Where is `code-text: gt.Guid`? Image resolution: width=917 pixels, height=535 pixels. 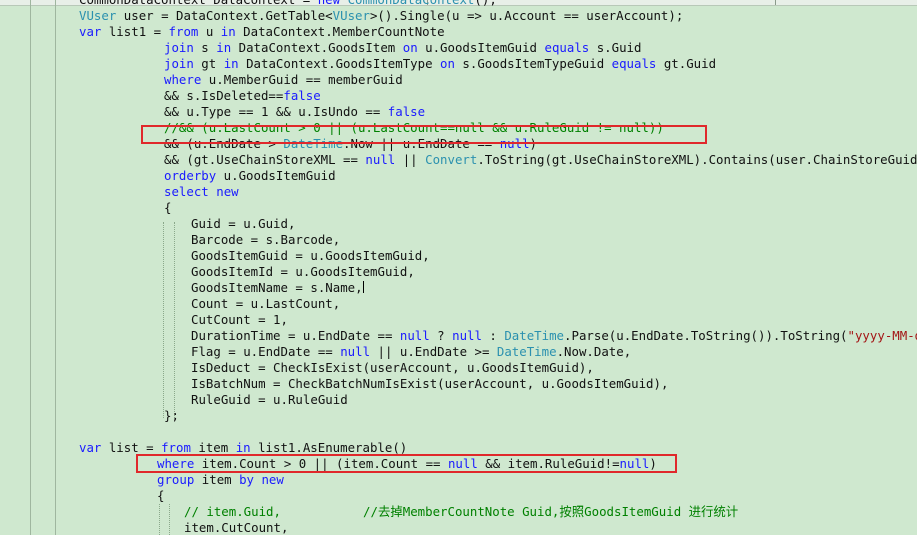
code-text: gt.Guid is located at coordinates (686, 63).